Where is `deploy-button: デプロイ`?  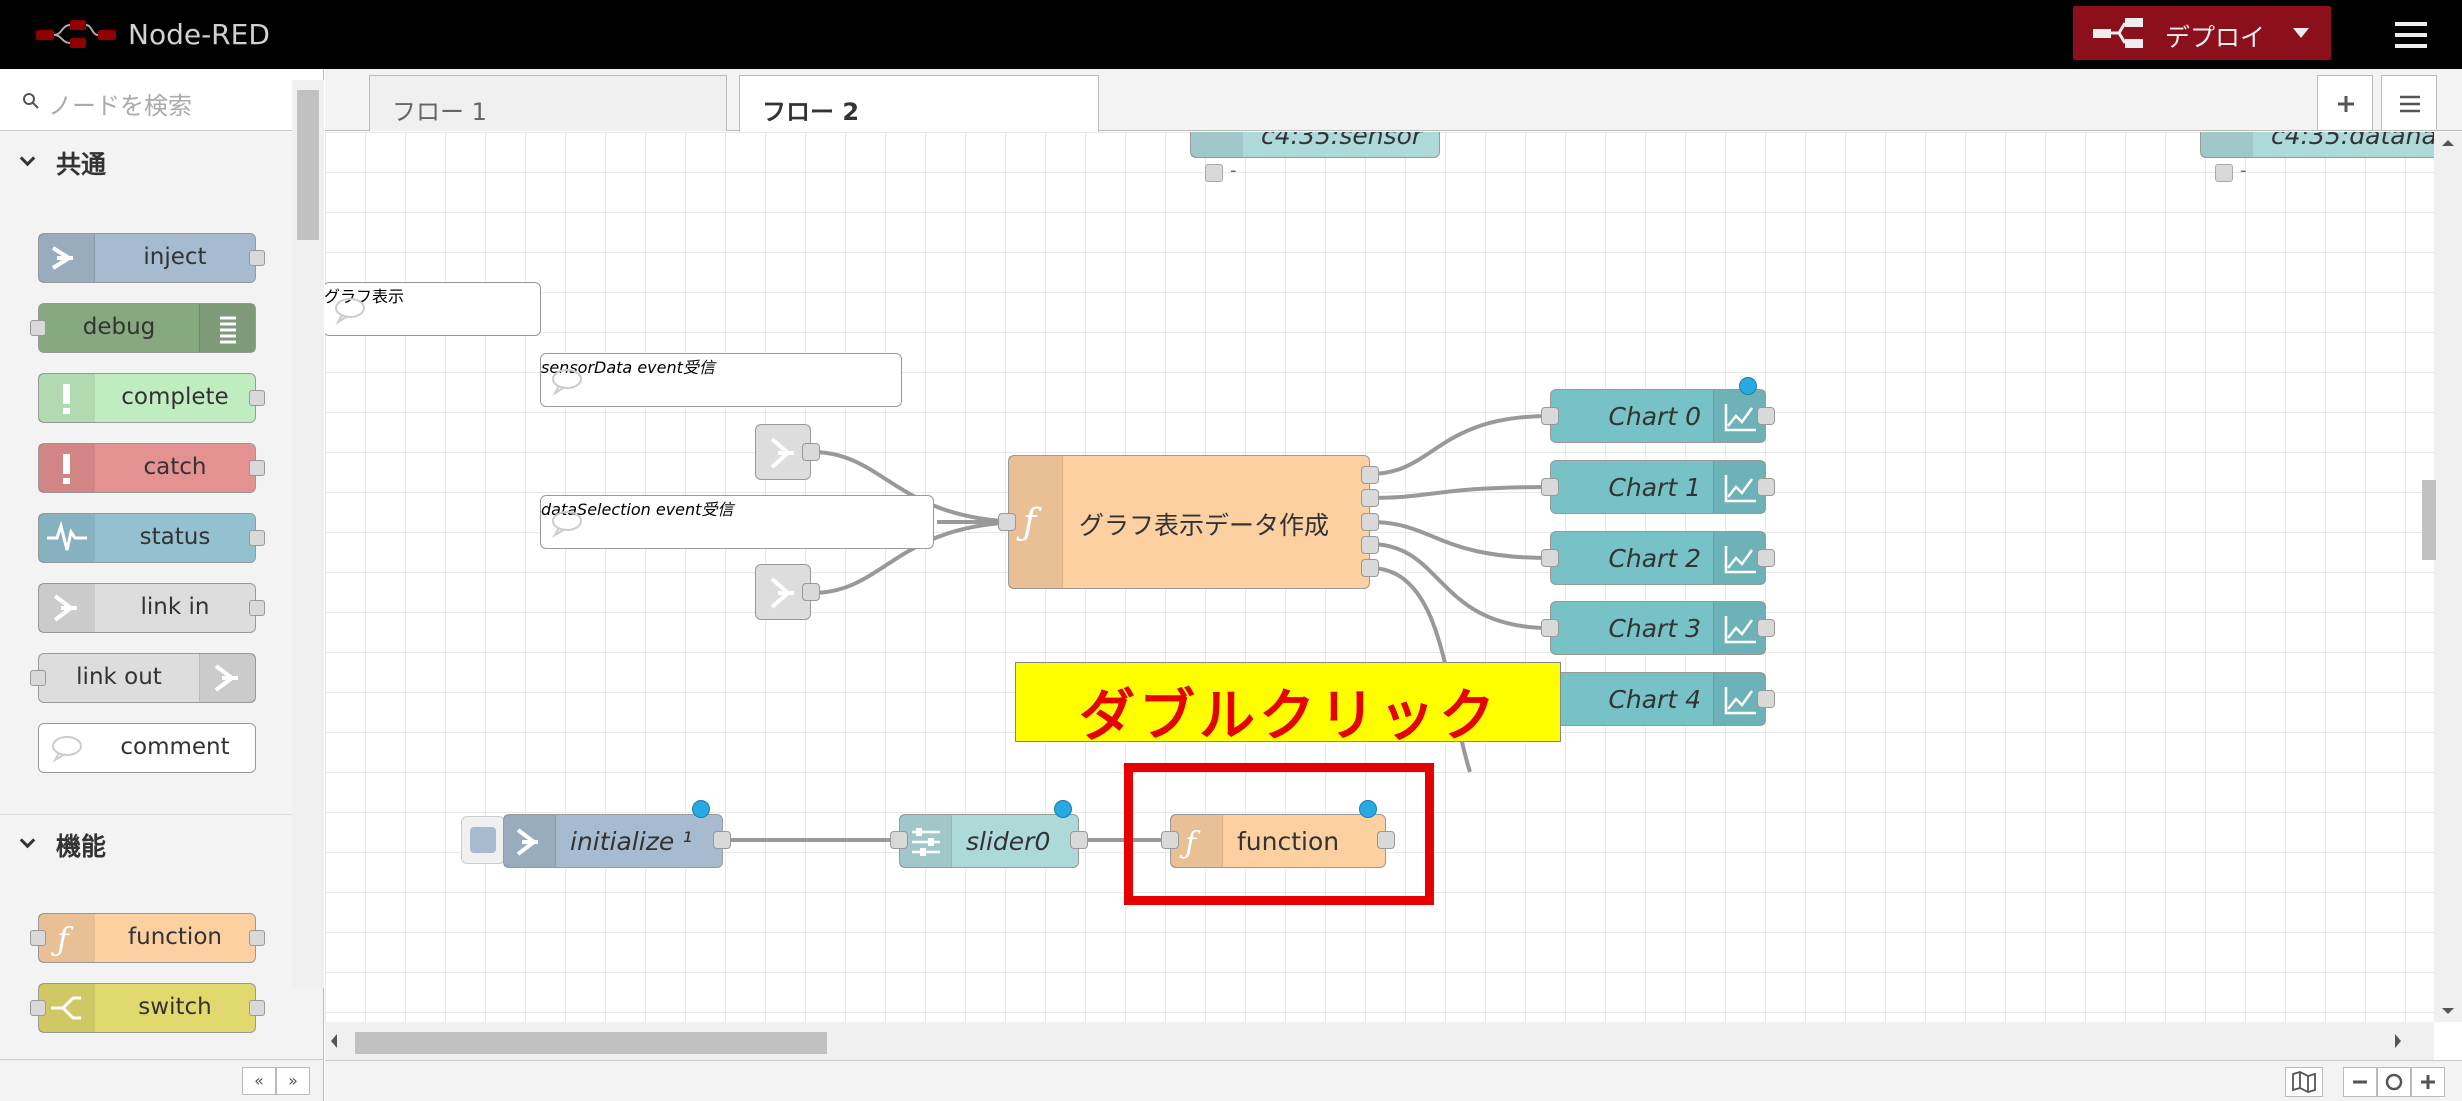
deploy-button: デプロイ is located at coordinates (2202, 33).